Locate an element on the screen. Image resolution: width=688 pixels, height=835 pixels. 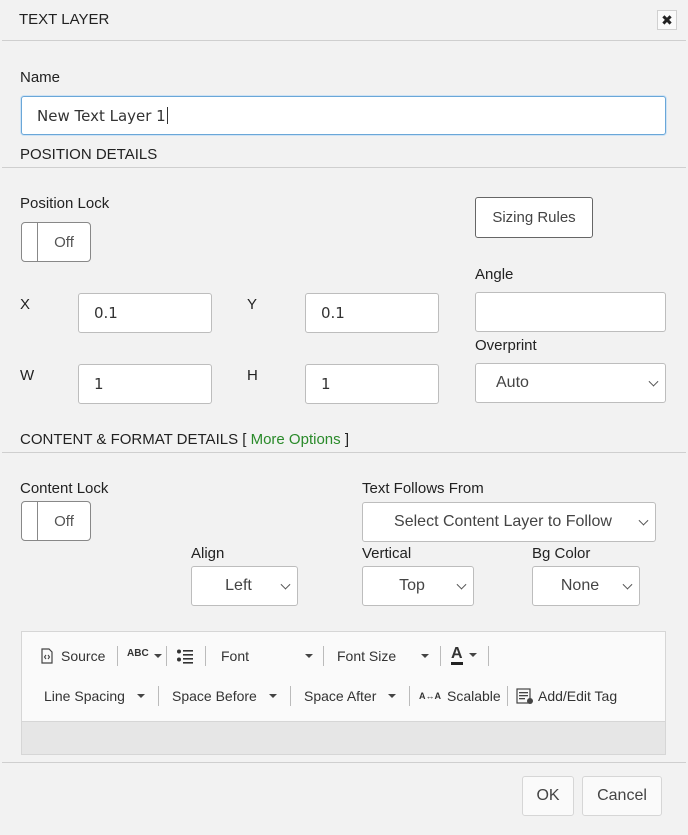
more-options-link: More Options is located at coordinates (296, 439).